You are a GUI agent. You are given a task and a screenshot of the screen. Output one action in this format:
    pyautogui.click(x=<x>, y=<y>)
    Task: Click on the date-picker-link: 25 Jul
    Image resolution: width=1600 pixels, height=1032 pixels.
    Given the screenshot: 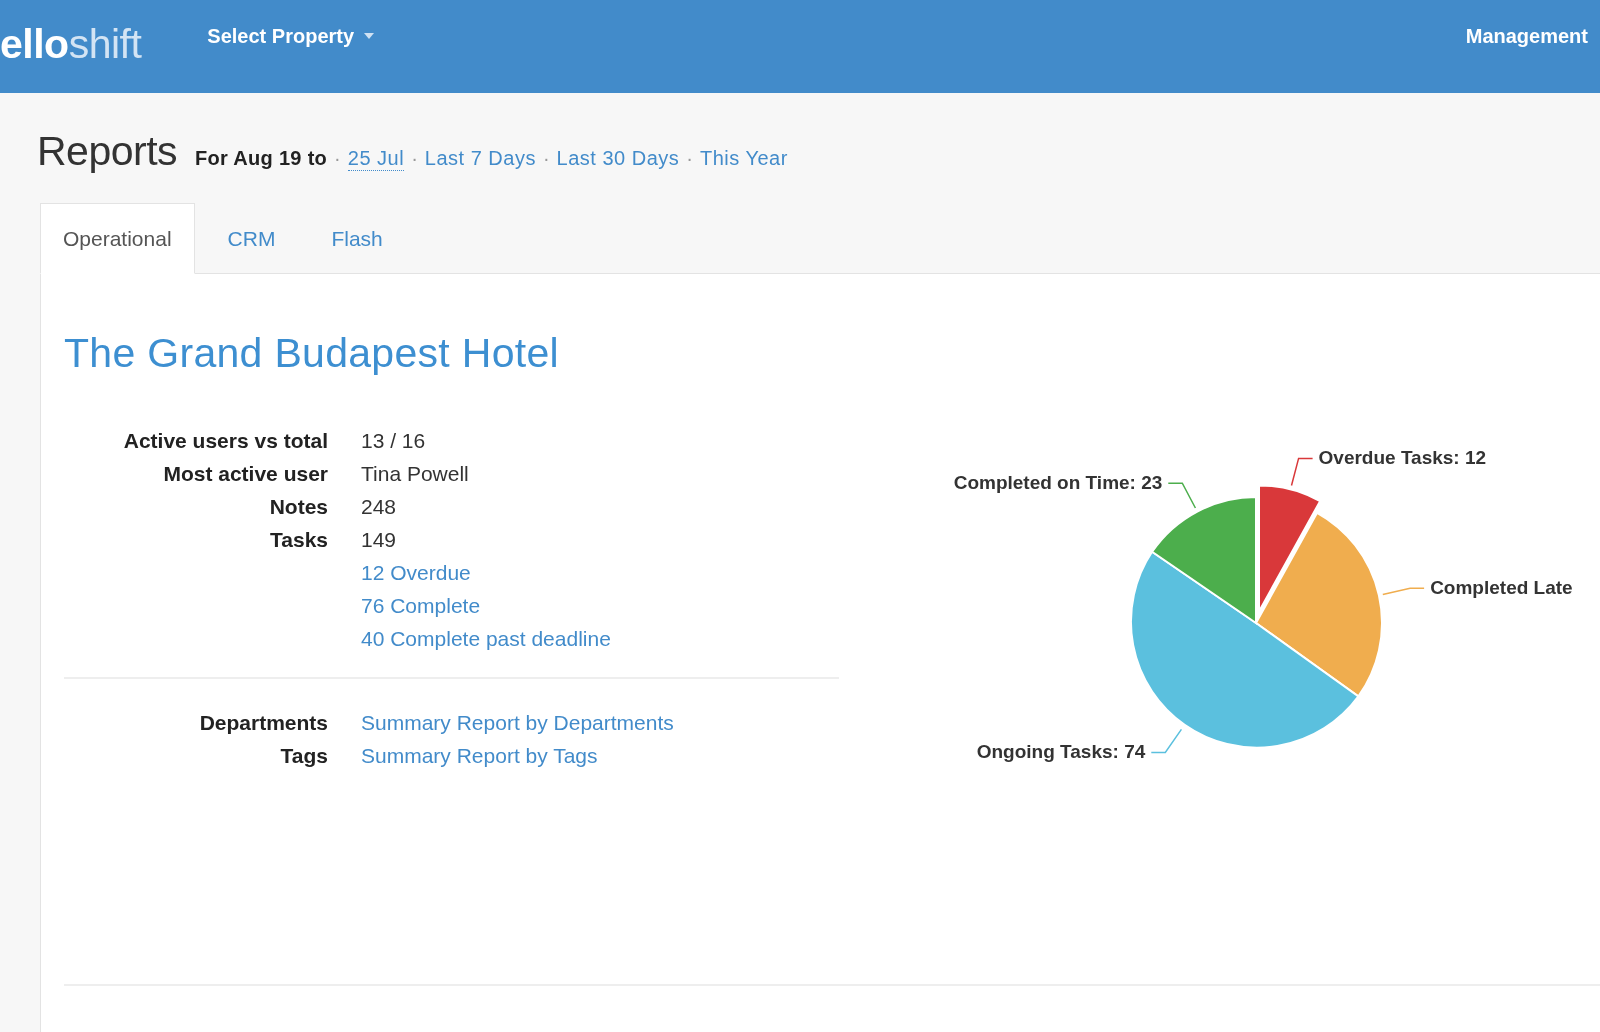 What is the action you would take?
    pyautogui.click(x=376, y=159)
    